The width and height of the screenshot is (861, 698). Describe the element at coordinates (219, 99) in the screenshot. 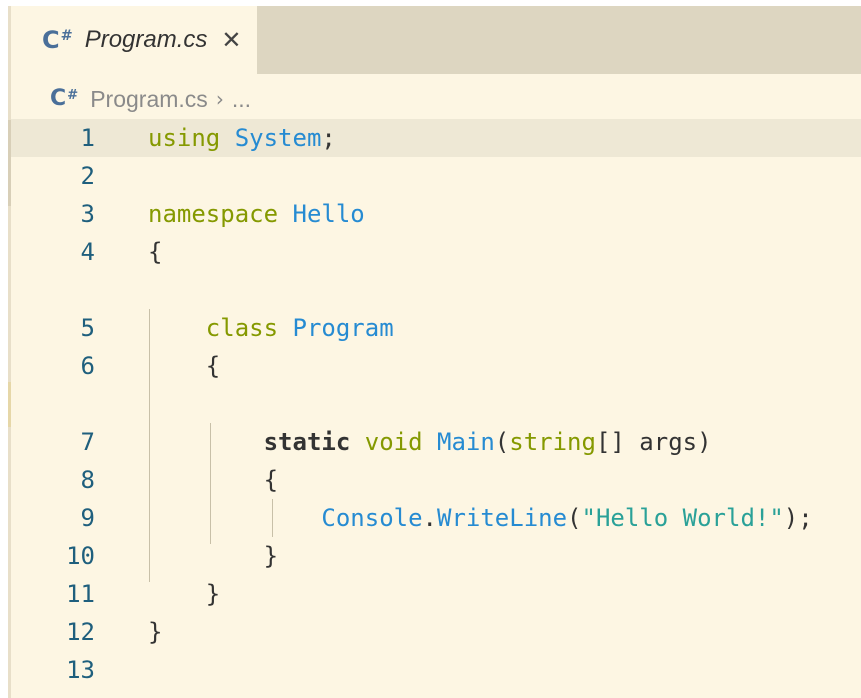

I see `chevron-right-icon: ›` at that location.